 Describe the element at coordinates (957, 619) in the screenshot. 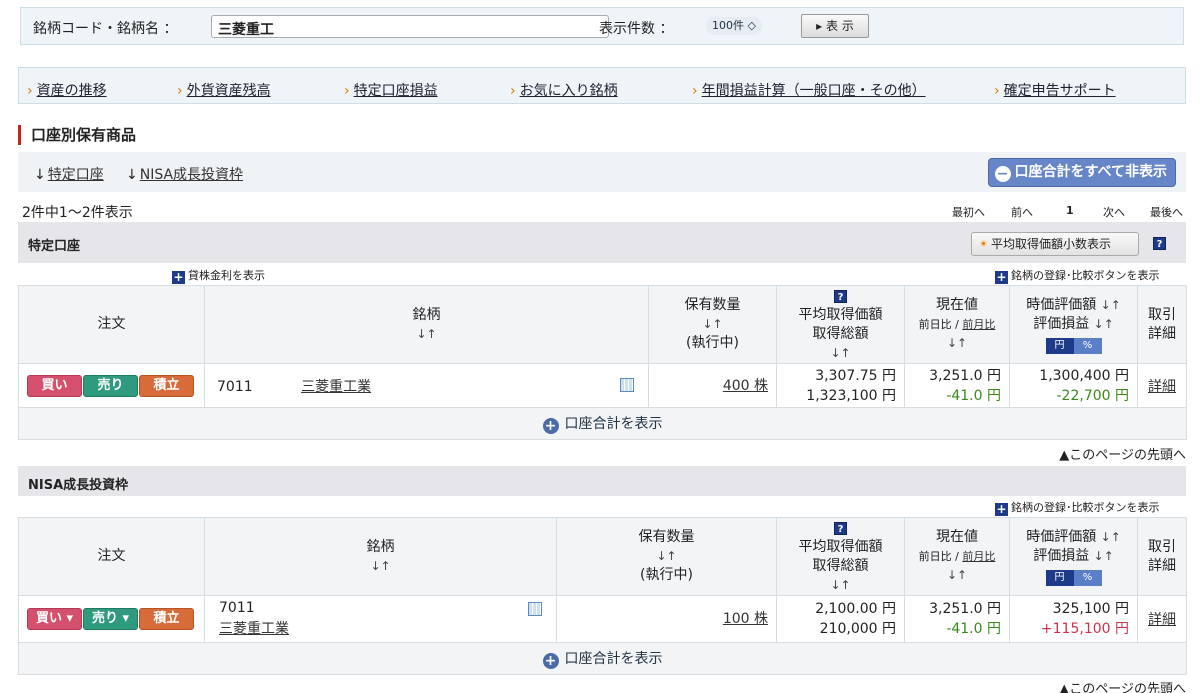

I see `price-cell: 3,251.0 円 -41.0 円` at that location.